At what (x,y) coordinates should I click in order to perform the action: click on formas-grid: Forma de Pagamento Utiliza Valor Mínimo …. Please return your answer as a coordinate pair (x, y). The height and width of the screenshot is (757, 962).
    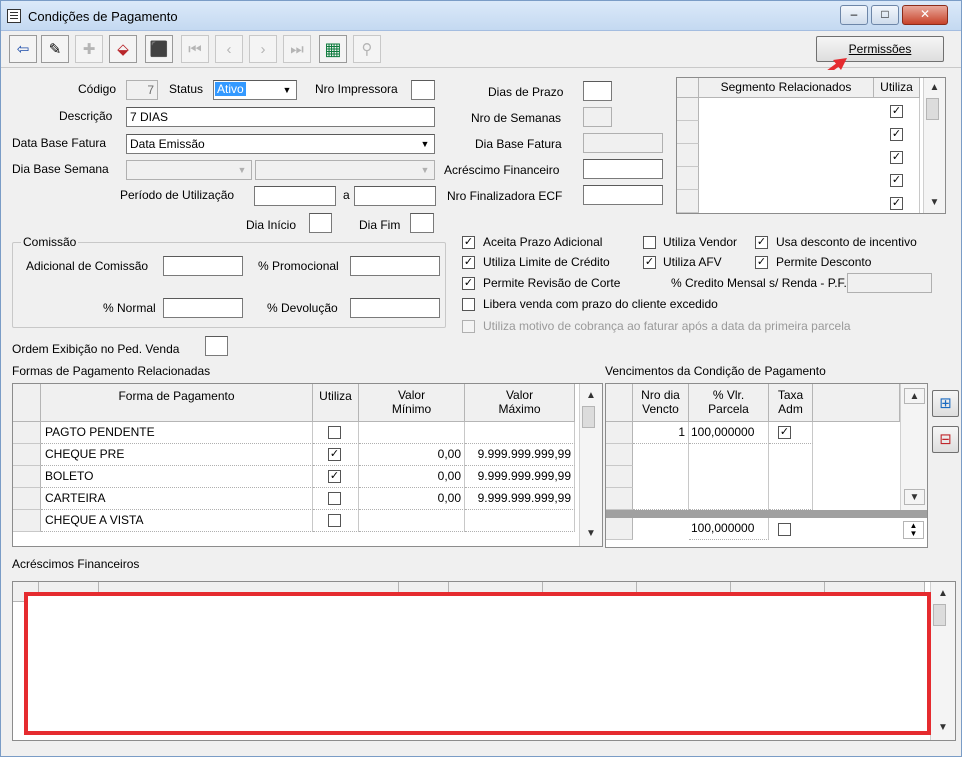
    Looking at the image, I should click on (307, 465).